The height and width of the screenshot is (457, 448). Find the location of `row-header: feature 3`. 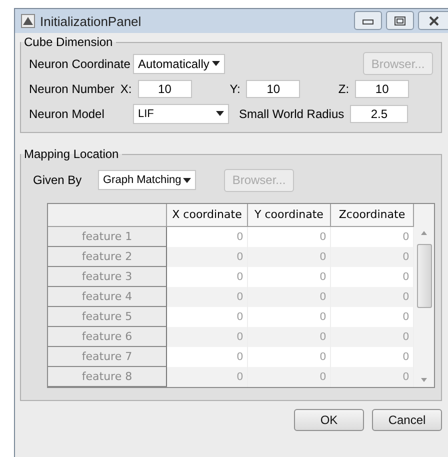

row-header: feature 3 is located at coordinates (107, 277).